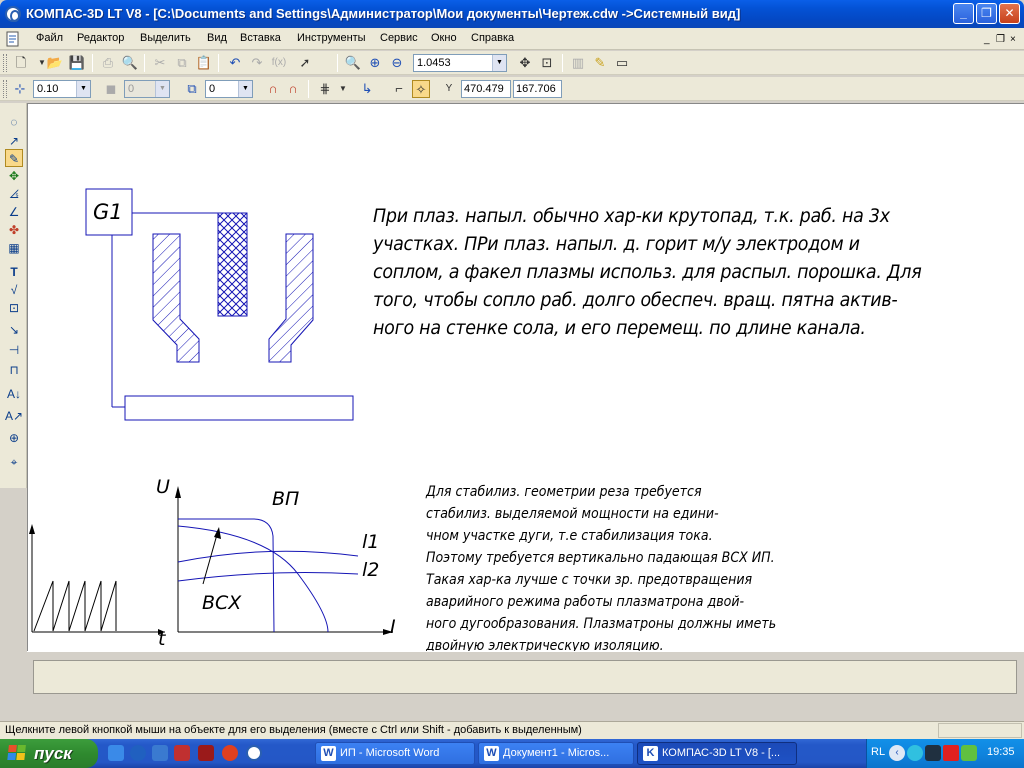 This screenshot has width=1024, height=768. Describe the element at coordinates (915, 753) in the screenshot. I see `network-icon` at that location.